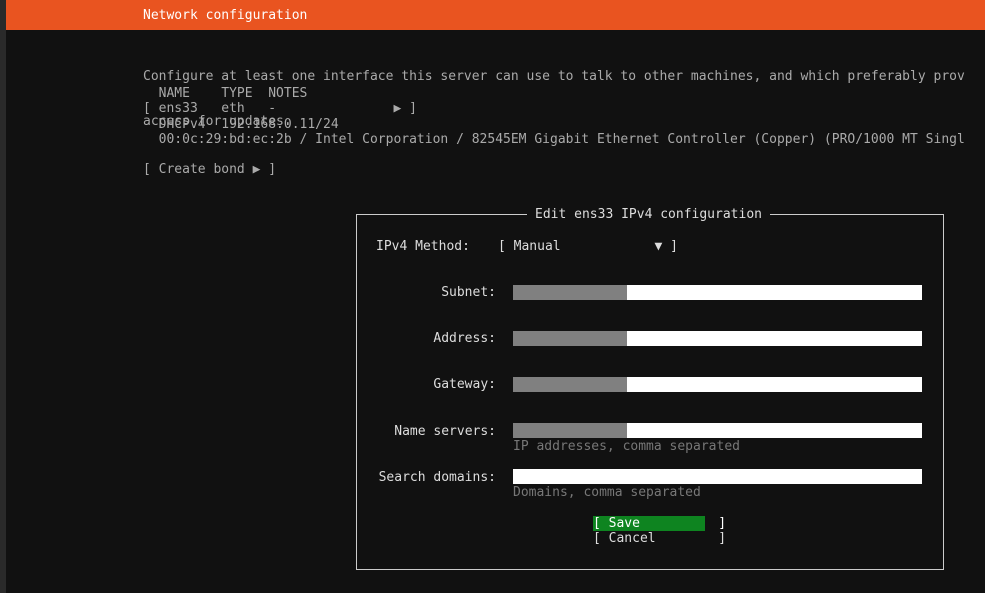 The height and width of the screenshot is (593, 985). I want to click on gateway-input, so click(717, 384).